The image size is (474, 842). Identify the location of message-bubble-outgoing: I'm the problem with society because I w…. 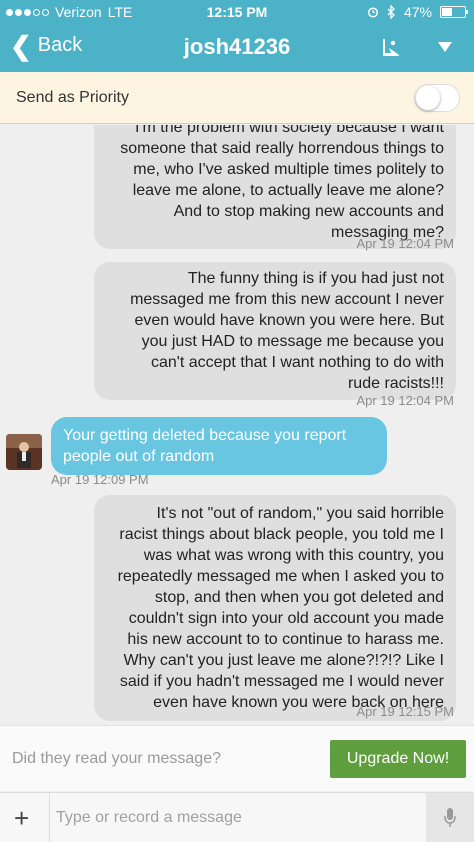
(275, 187).